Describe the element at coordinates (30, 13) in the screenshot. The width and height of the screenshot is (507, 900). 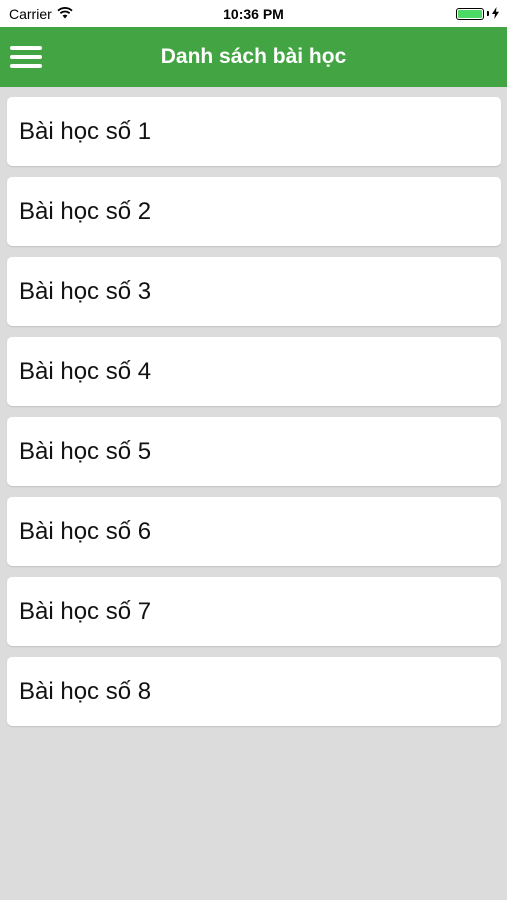
I see `carrier-label: Carrier` at that location.